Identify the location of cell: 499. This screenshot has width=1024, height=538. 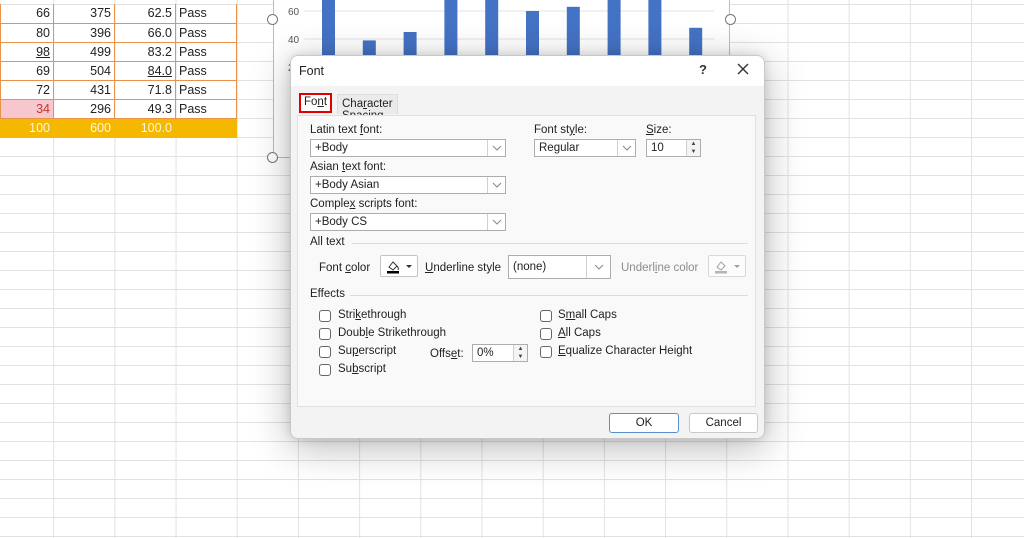
(84, 51).